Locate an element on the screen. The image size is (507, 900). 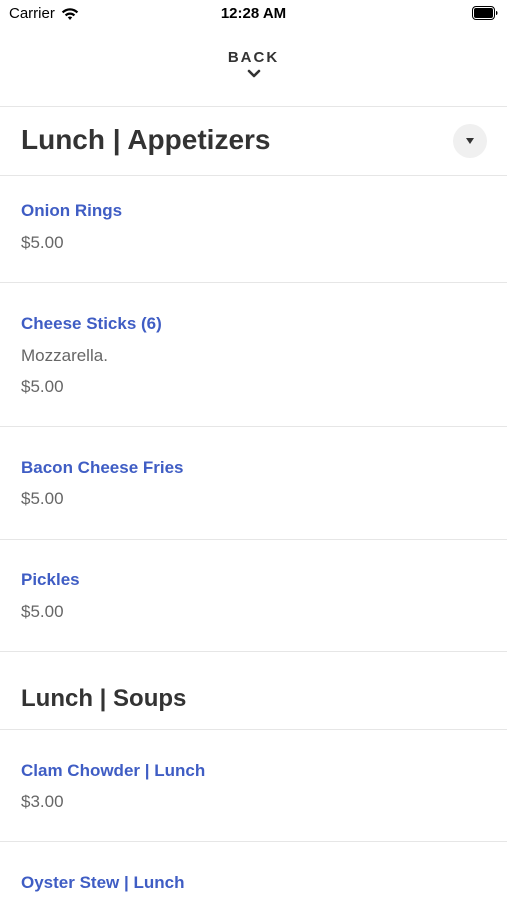
caret-down-icon is located at coordinates (470, 141).